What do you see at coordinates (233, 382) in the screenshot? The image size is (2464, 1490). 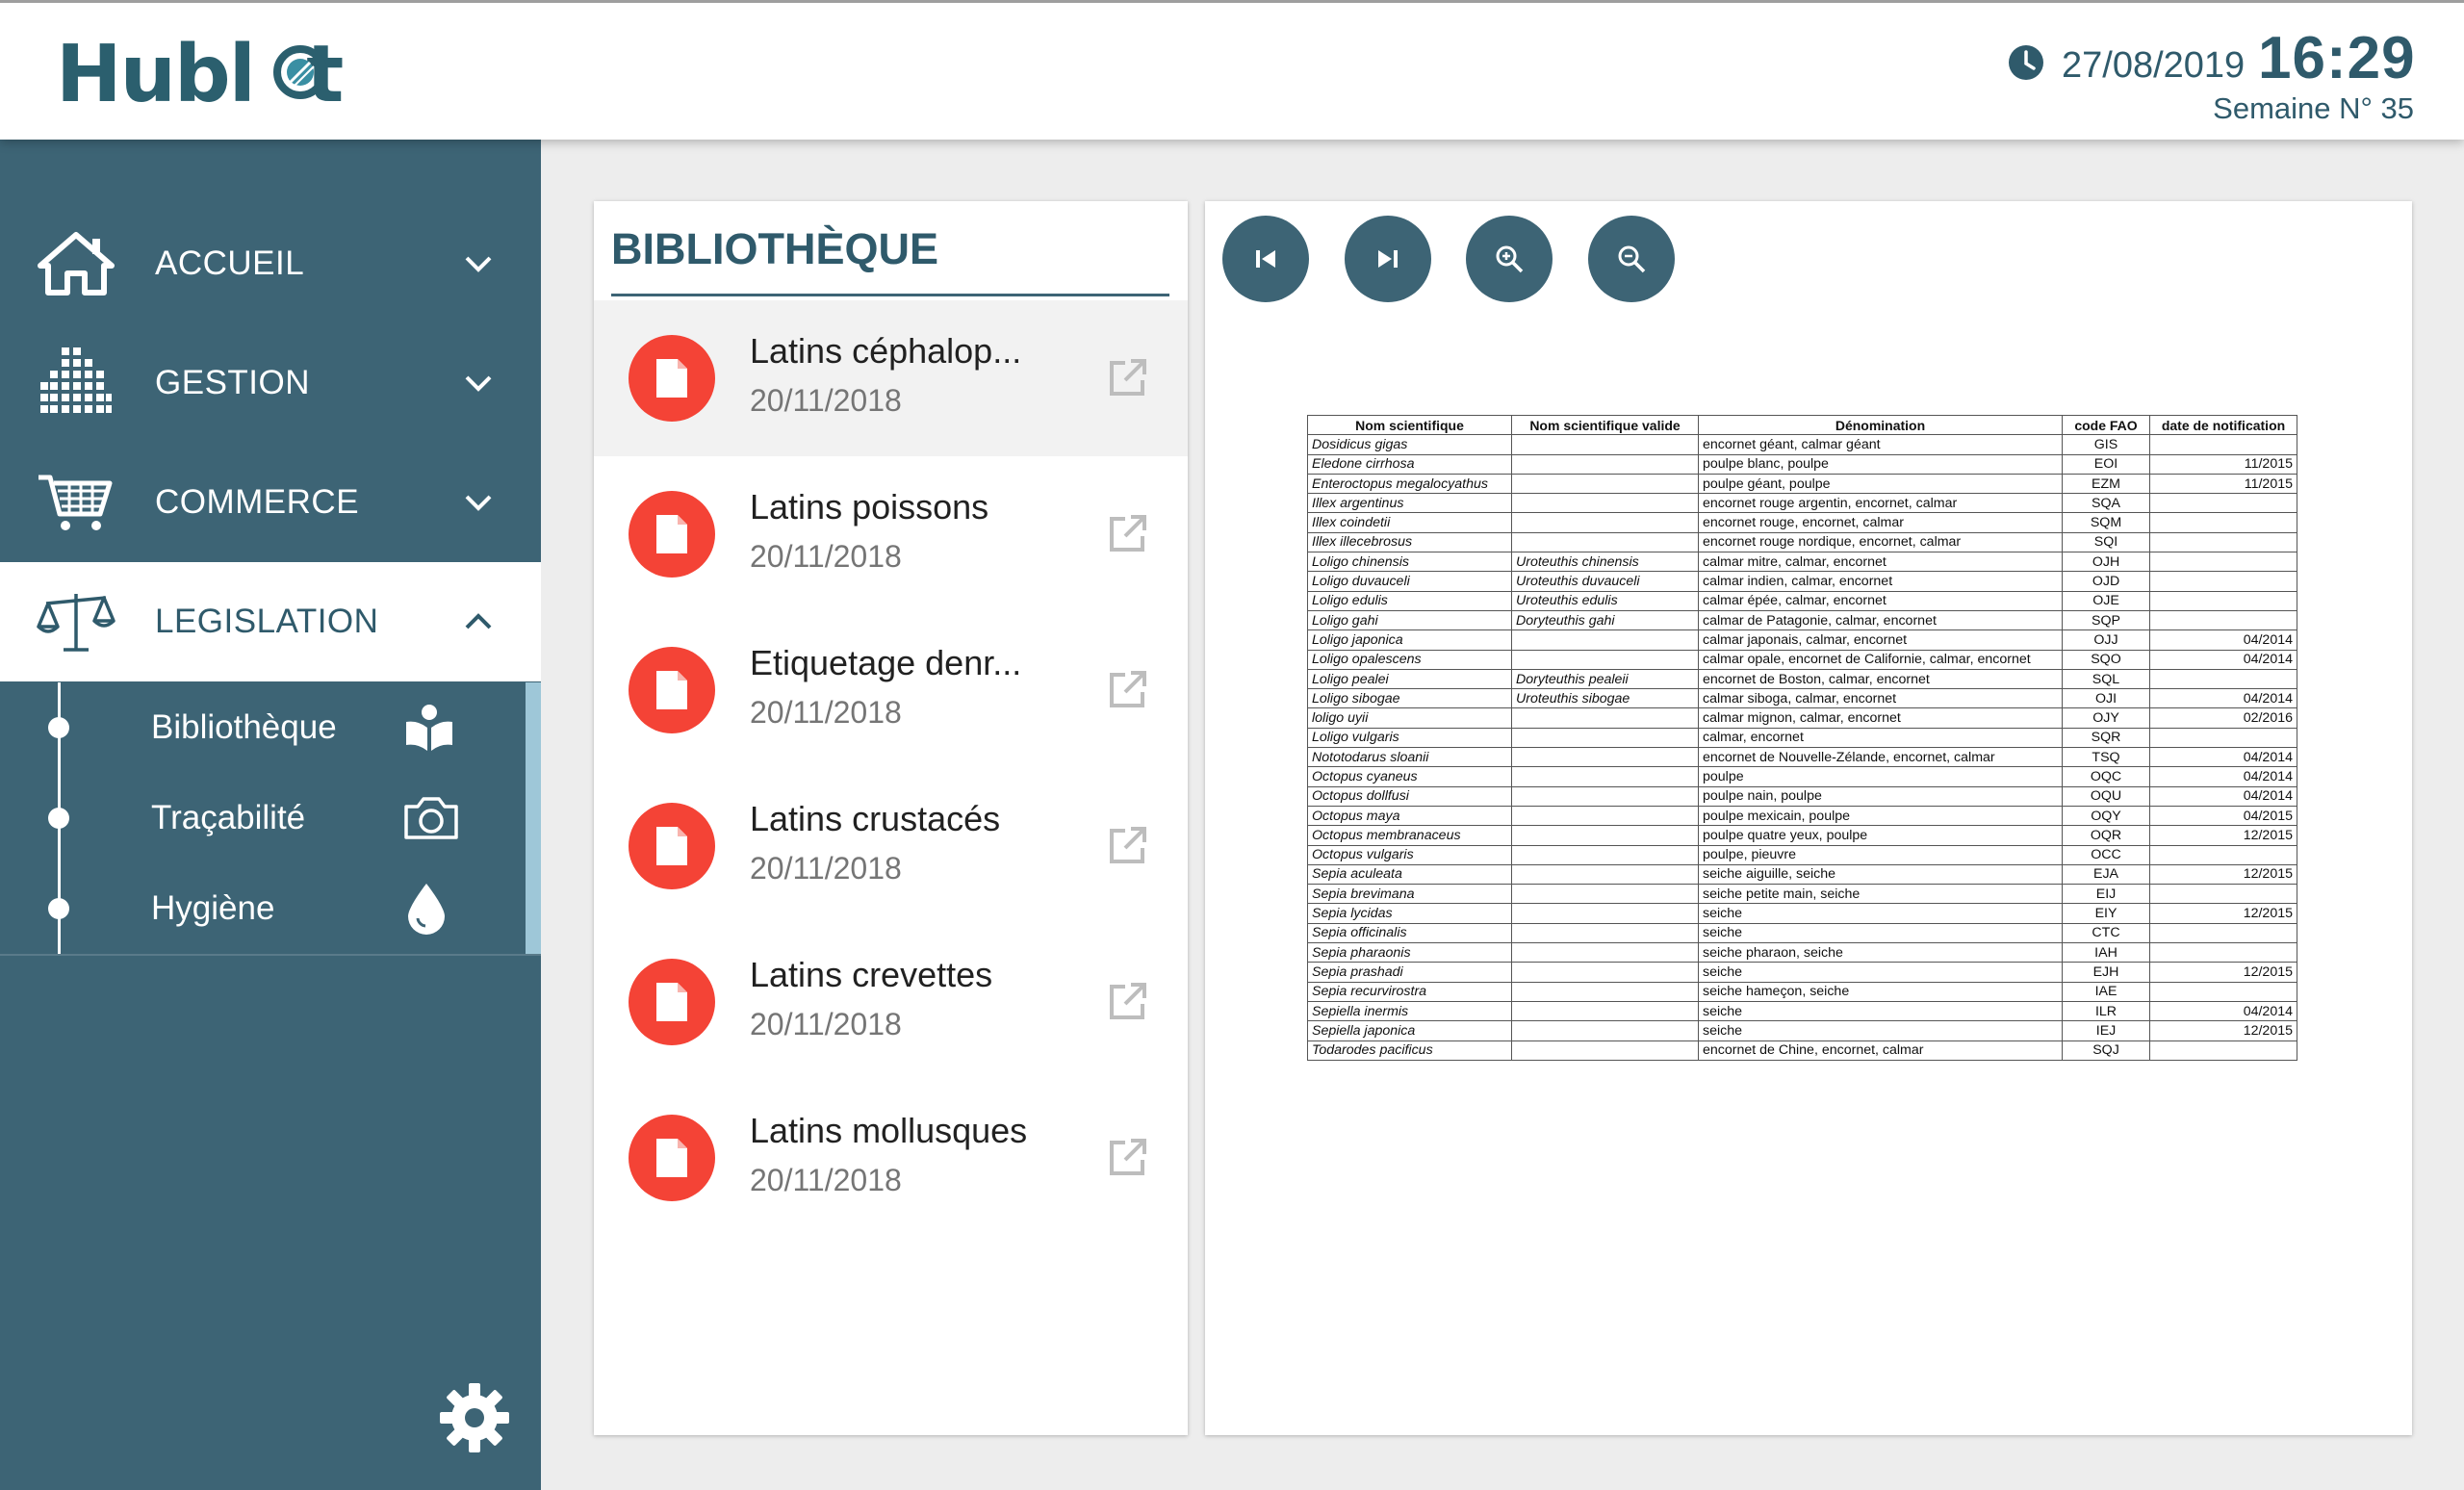 I see `nav-label-gestion: GESTION` at bounding box center [233, 382].